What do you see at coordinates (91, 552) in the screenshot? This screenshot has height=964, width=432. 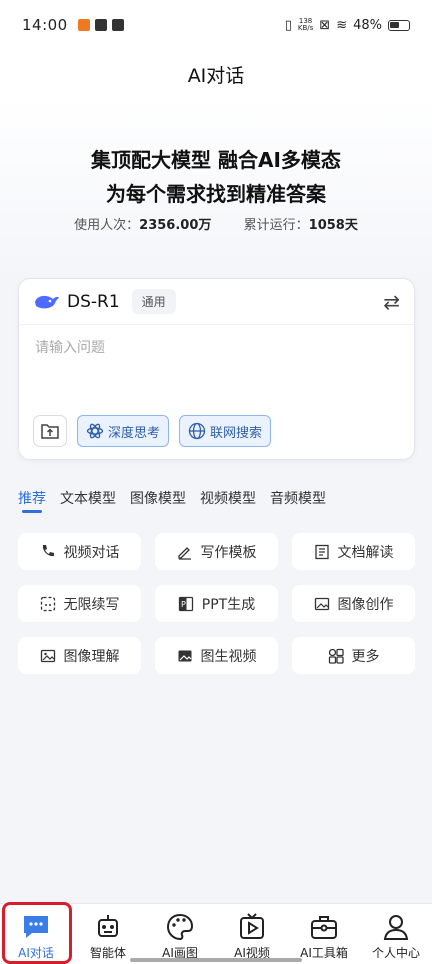 I see `feature-label: 视频对话` at bounding box center [91, 552].